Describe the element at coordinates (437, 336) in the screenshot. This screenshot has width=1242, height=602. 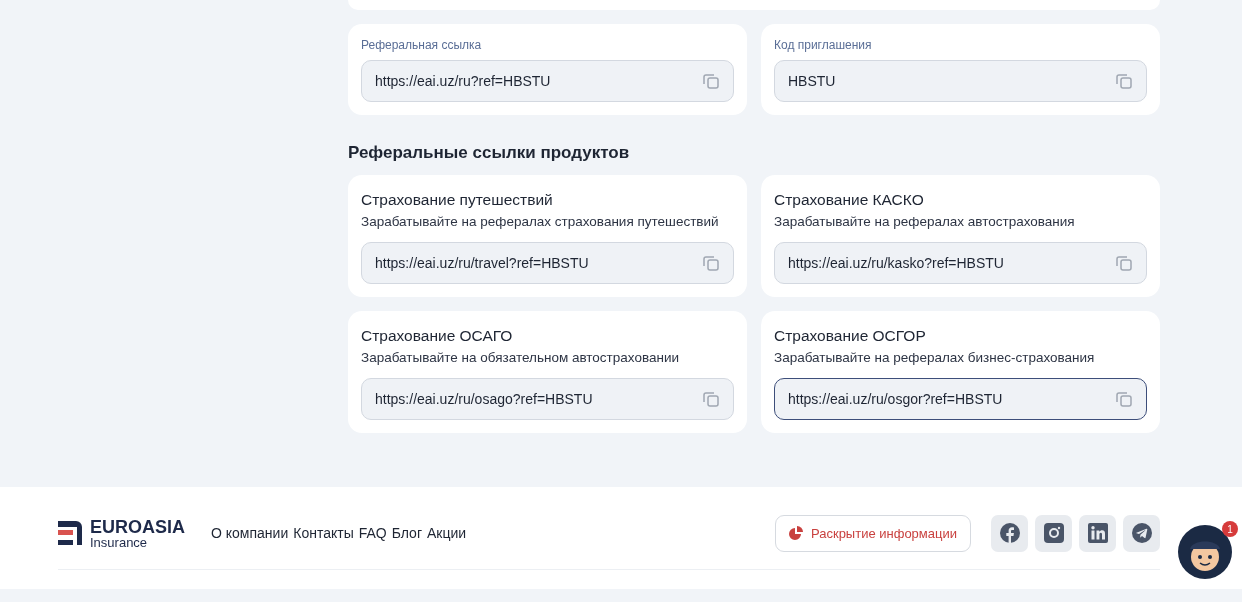
I see `product-title: Страхование ОСАГО` at that location.